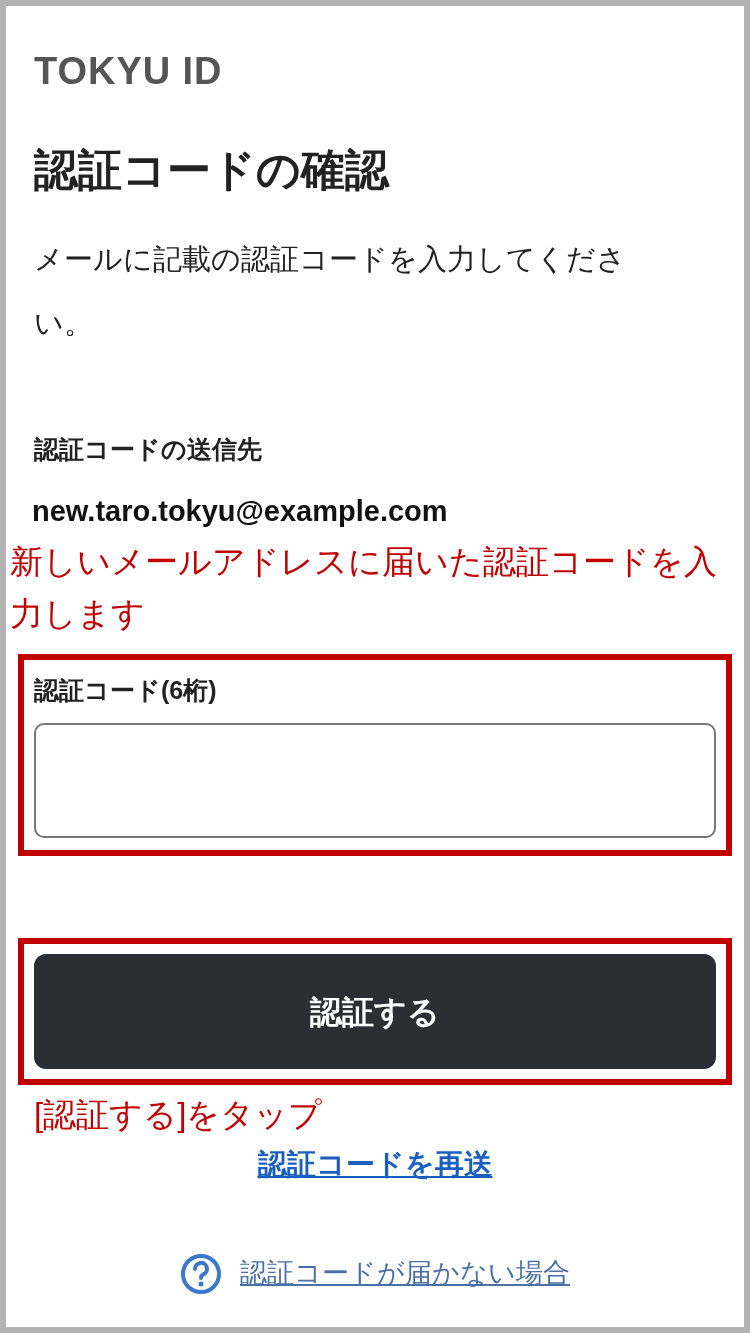 This screenshot has width=750, height=1333. I want to click on annotation-text: [認証する]をタップ, so click(179, 1115).